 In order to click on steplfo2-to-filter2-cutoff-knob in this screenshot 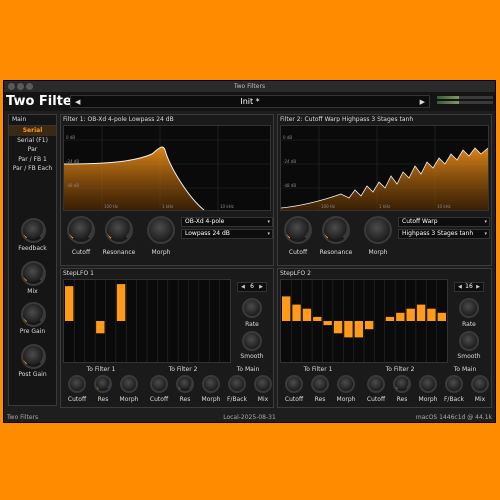, I will do `click(376, 384)`.